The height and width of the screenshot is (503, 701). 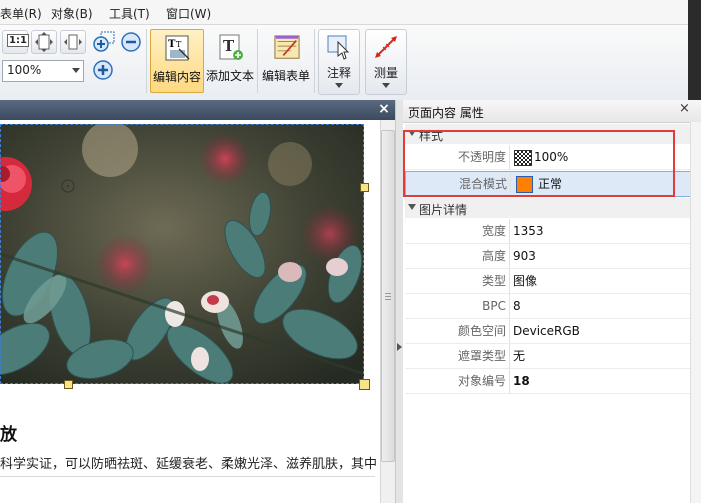 What do you see at coordinates (481, 356) in the screenshot?
I see `property-key: 遮罩类型` at bounding box center [481, 356].